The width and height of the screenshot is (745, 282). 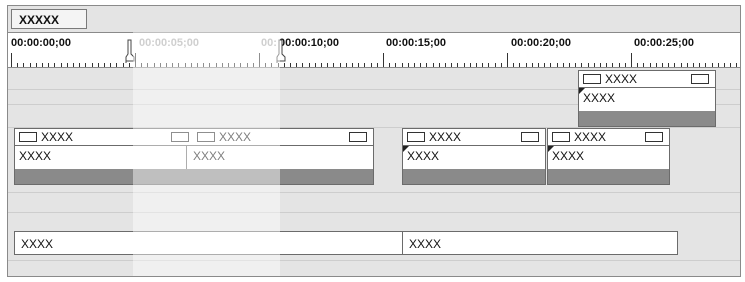 I want to click on sequence-tab: XXXXX, so click(x=49, y=19).